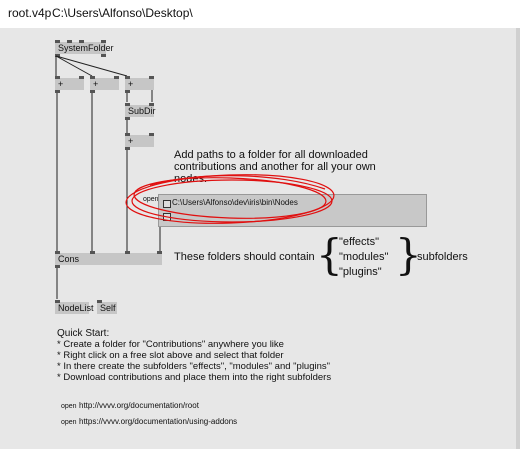 The image size is (520, 449). Describe the element at coordinates (69, 422) in the screenshot. I see `link-2-open: open` at that location.